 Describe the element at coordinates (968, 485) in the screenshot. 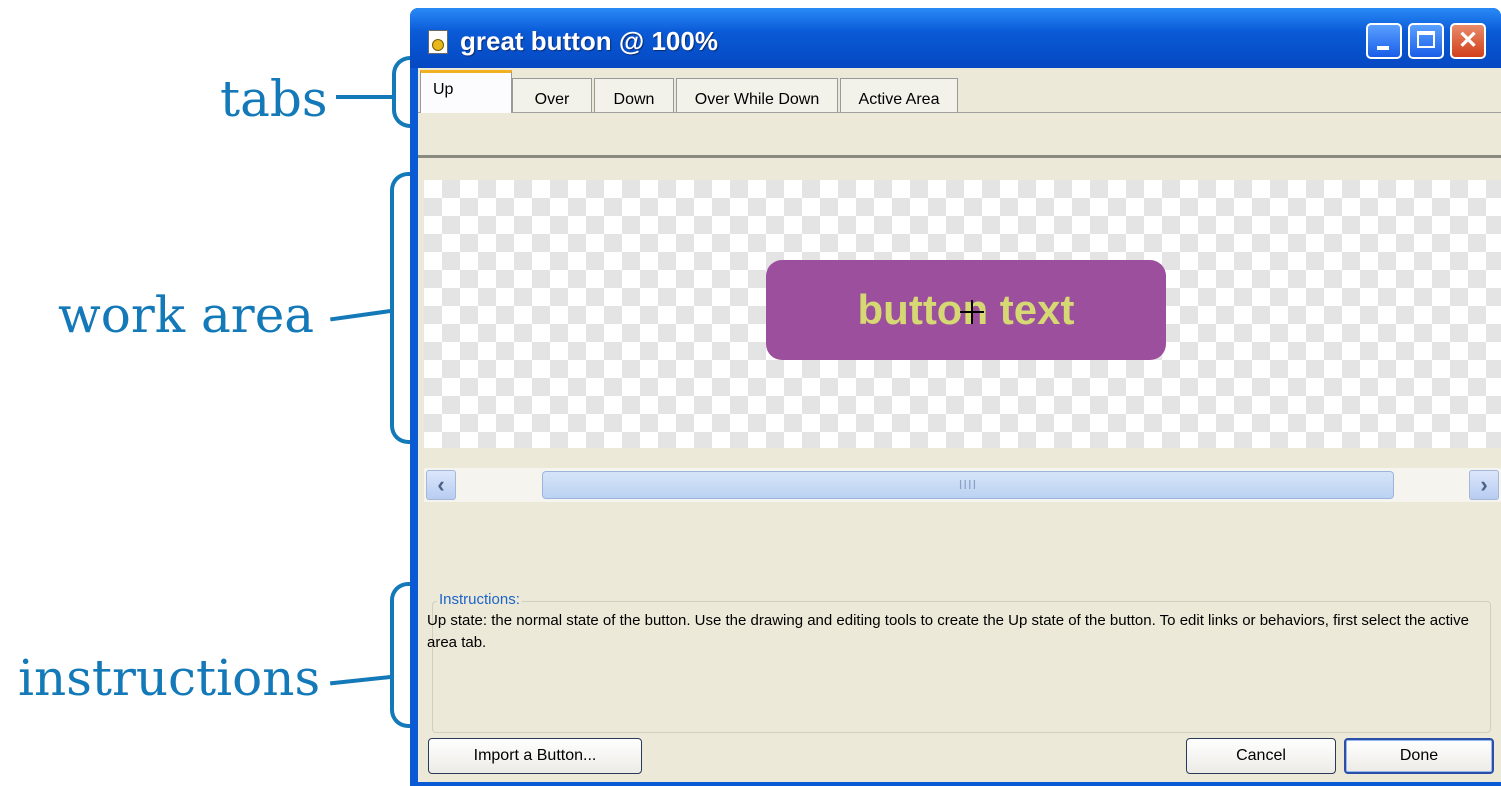

I see `scrollbar-thumb: IIII` at that location.